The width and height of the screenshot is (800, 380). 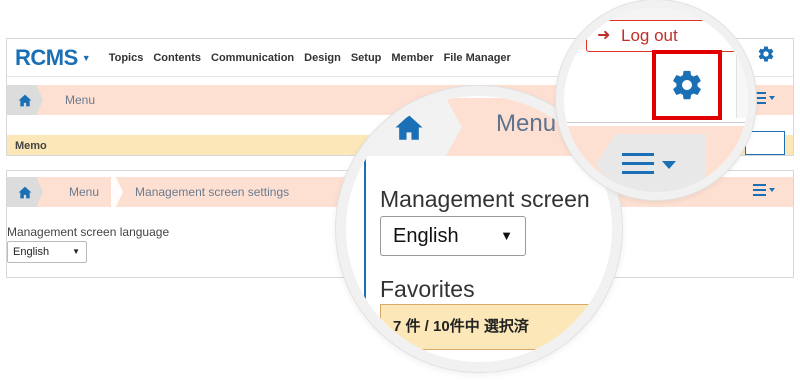 I want to click on rcms-logo: RCMS, so click(x=46, y=58).